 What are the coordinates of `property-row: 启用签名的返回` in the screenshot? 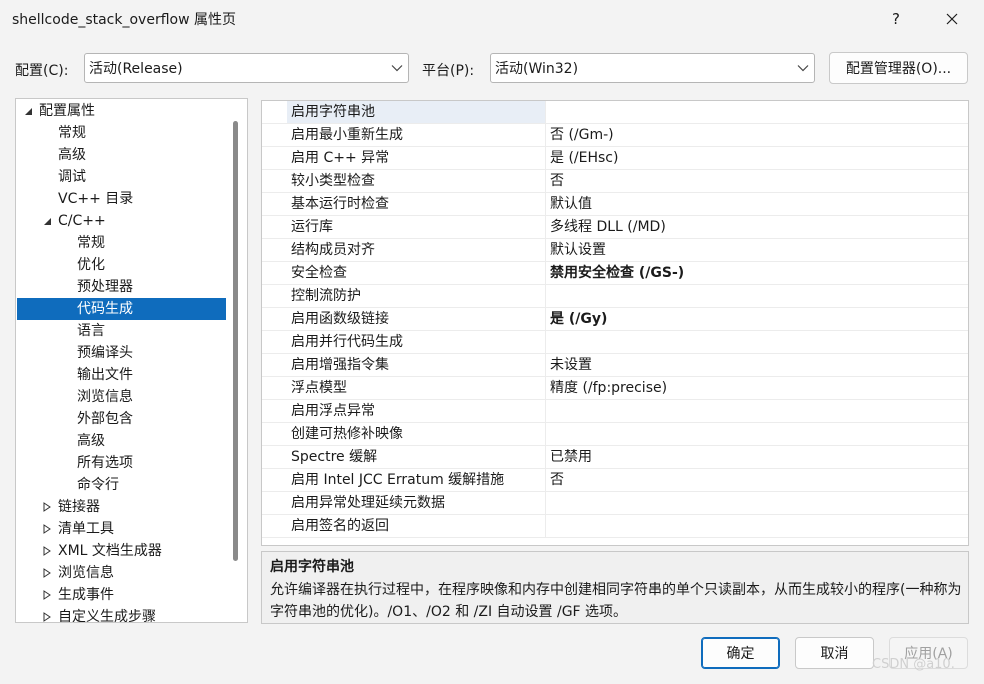 It's located at (615, 526).